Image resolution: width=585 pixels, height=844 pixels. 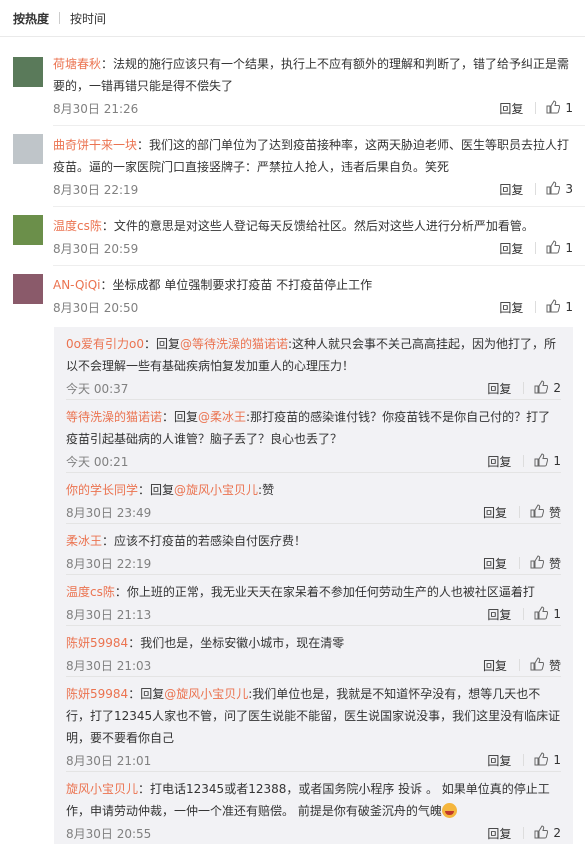 What do you see at coordinates (88, 18) in the screenshot?
I see `sort-by-time-tab: 按时间` at bounding box center [88, 18].